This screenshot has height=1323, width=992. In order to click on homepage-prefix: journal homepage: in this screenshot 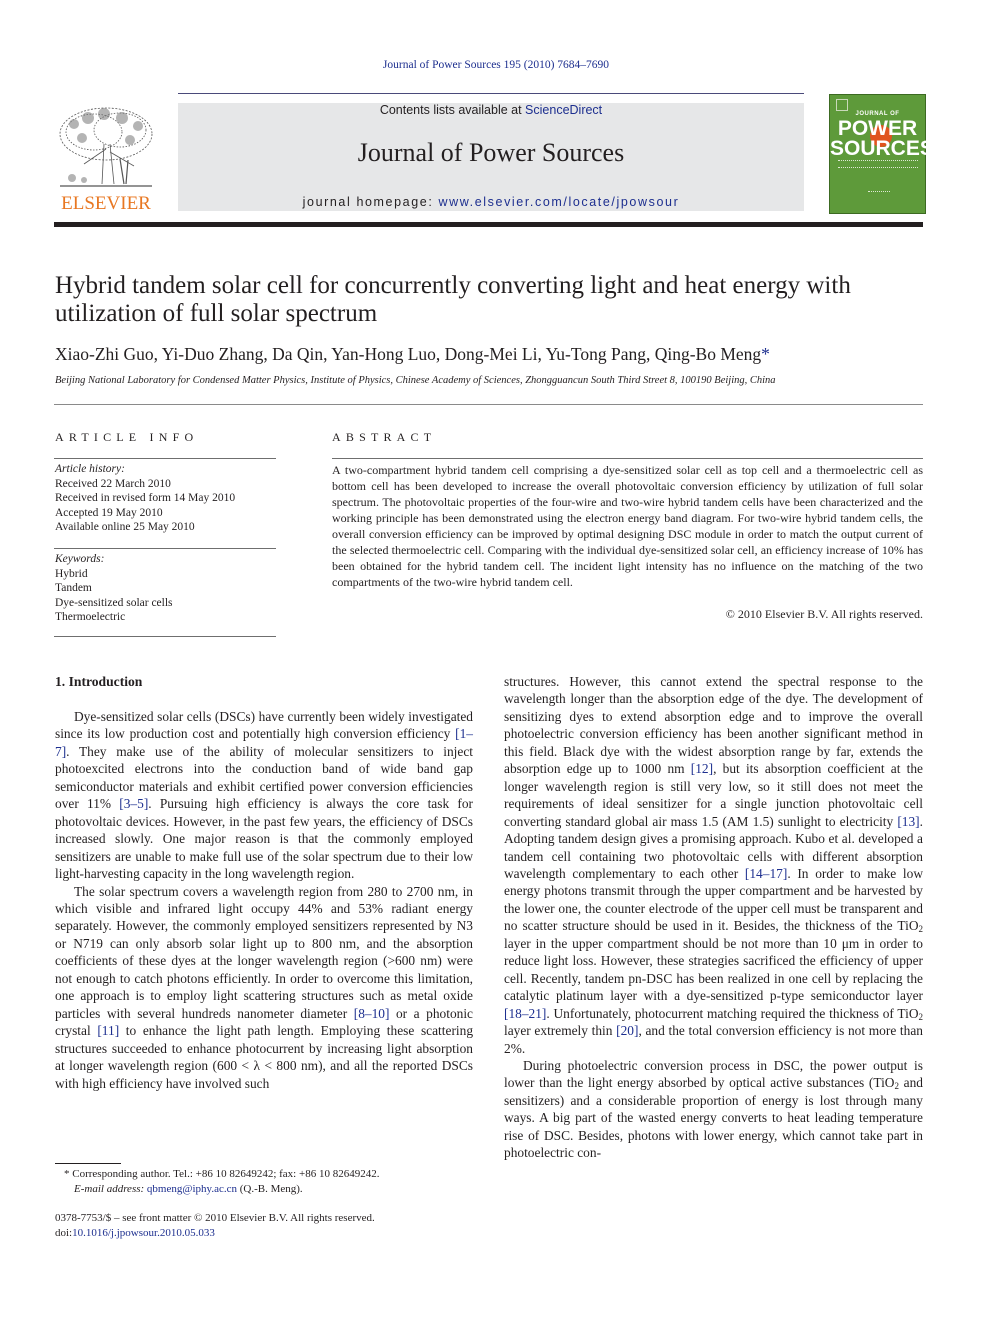, I will do `click(370, 202)`.